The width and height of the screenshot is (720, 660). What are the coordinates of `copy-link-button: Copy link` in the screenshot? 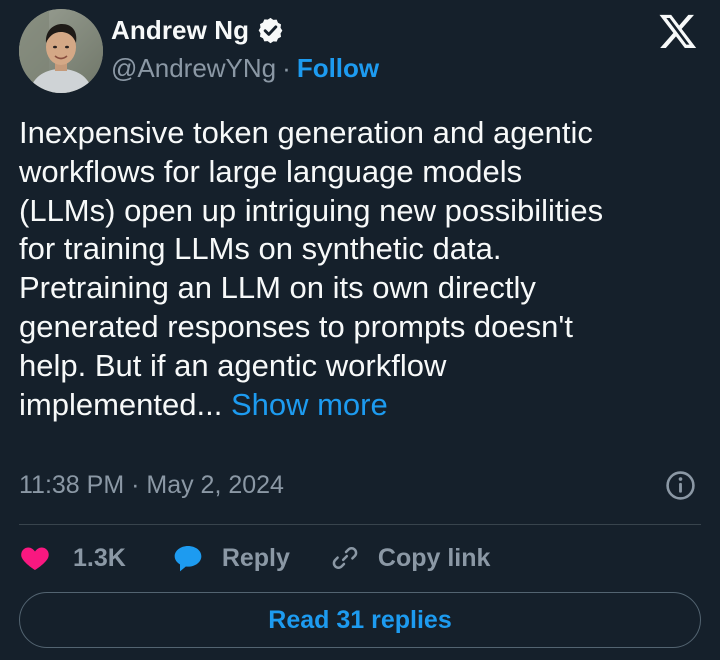 It's located at (410, 558).